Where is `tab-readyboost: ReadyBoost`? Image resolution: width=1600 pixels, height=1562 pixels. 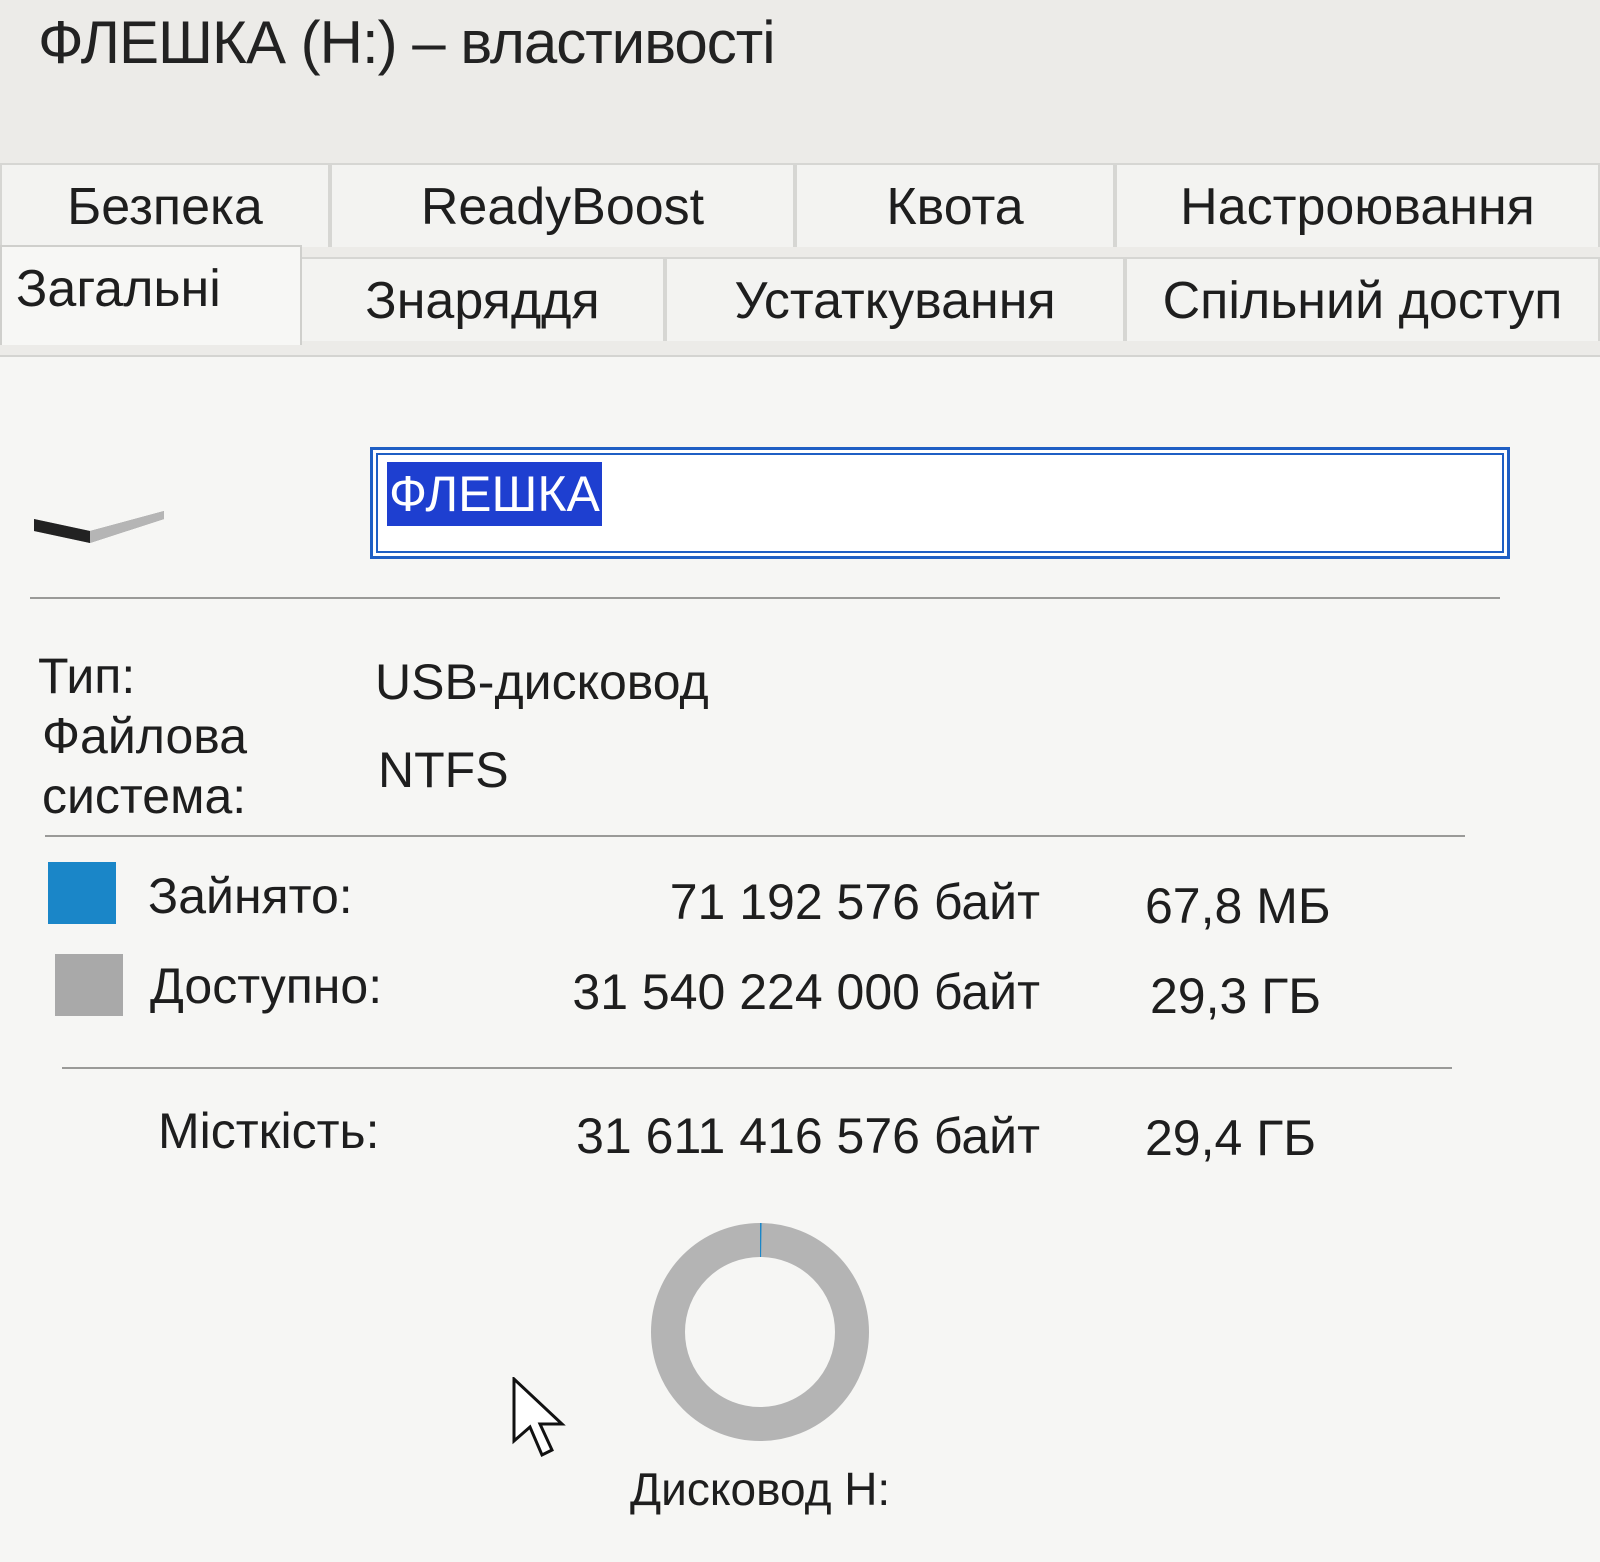 tab-readyboost: ReadyBoost is located at coordinates (562, 205).